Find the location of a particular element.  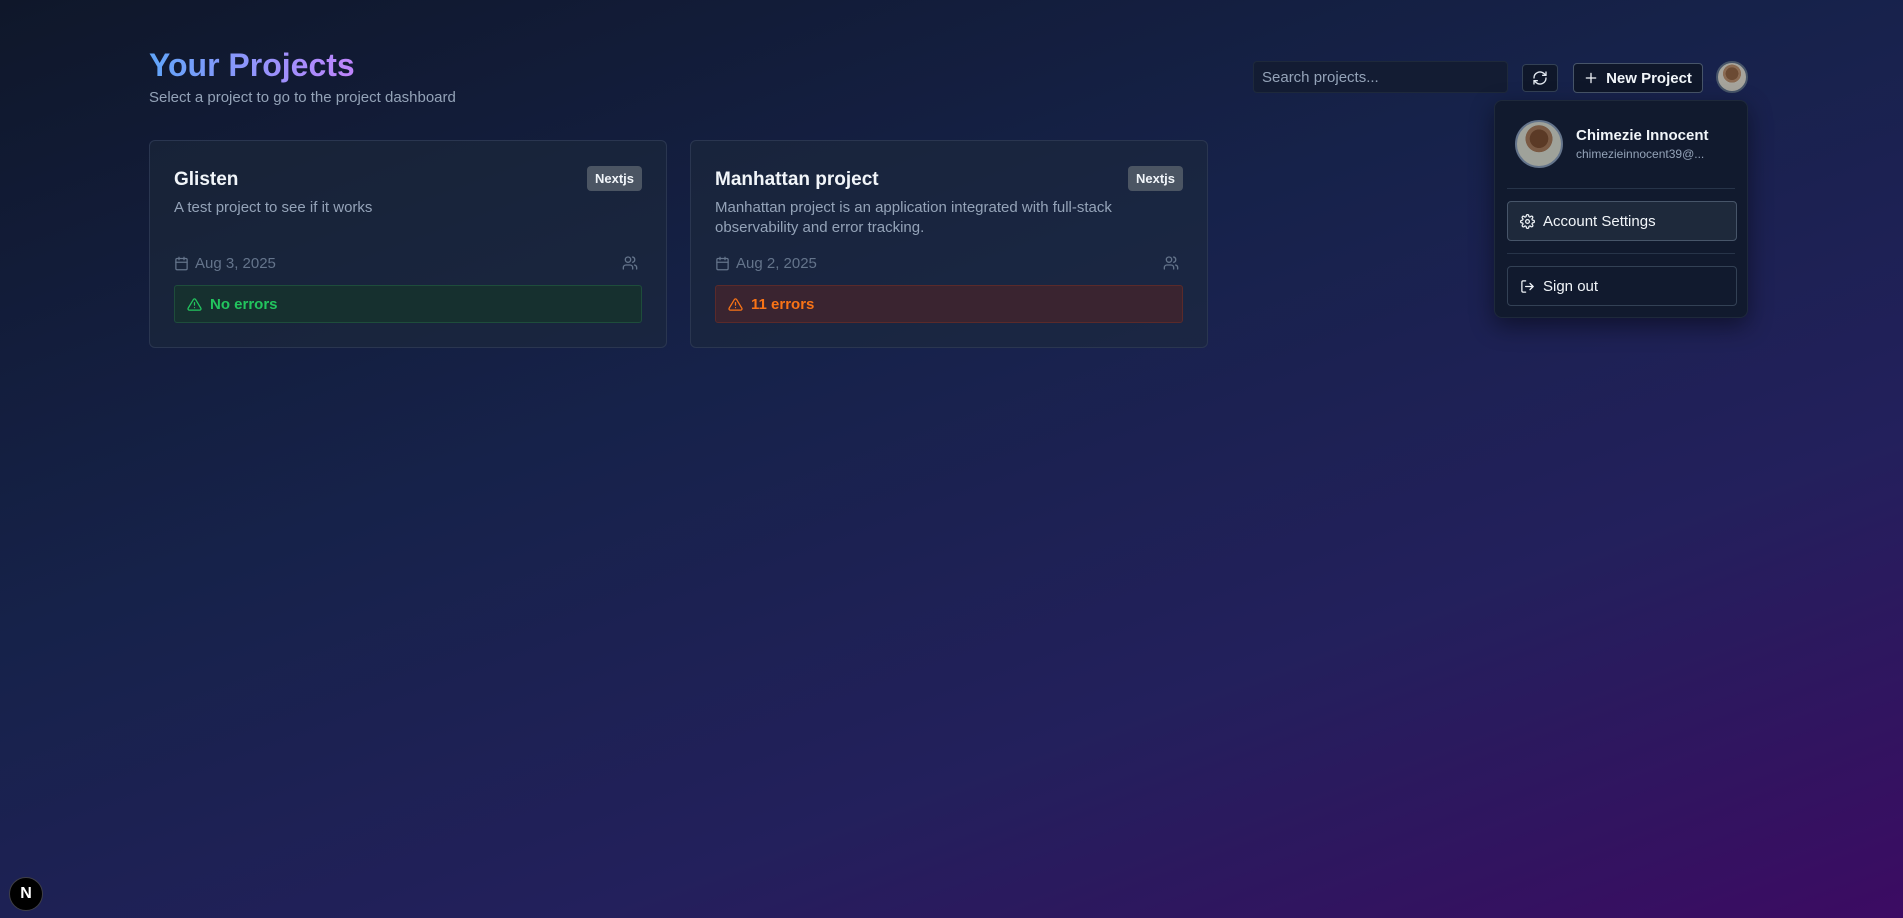

status-badge: No errors is located at coordinates (408, 304).